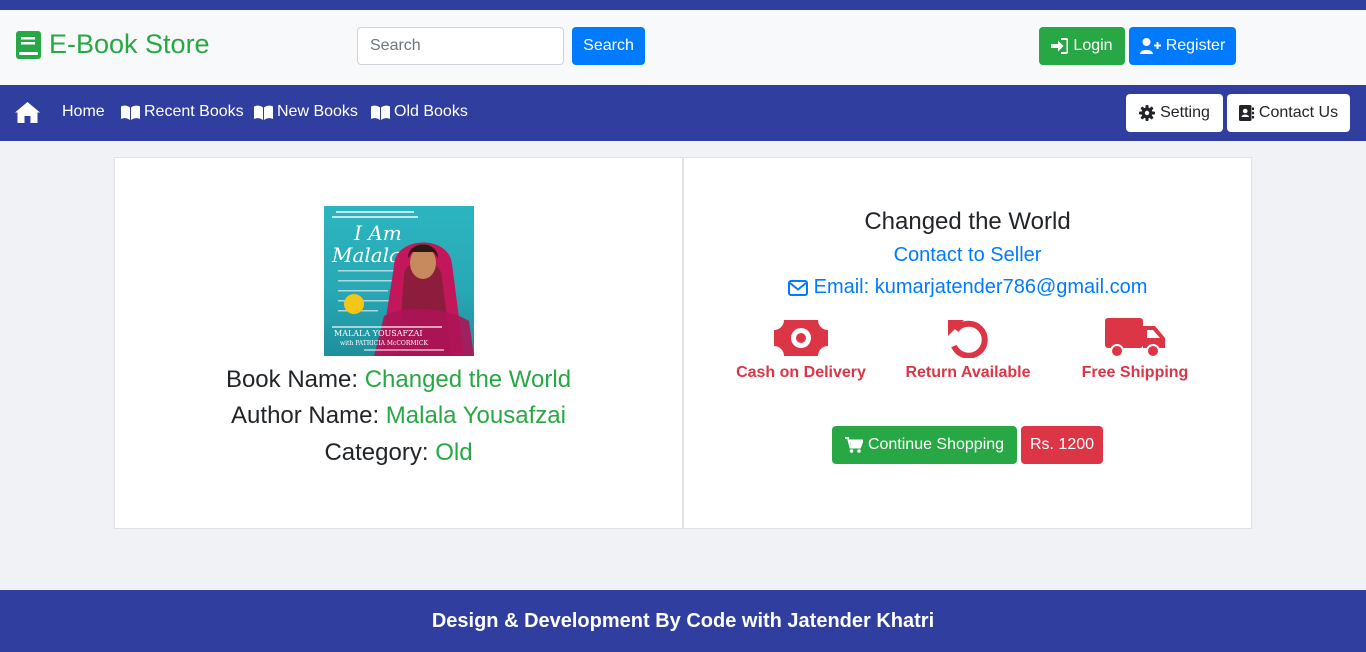 The image size is (1366, 652). I want to click on undo-icon, so click(968, 339).